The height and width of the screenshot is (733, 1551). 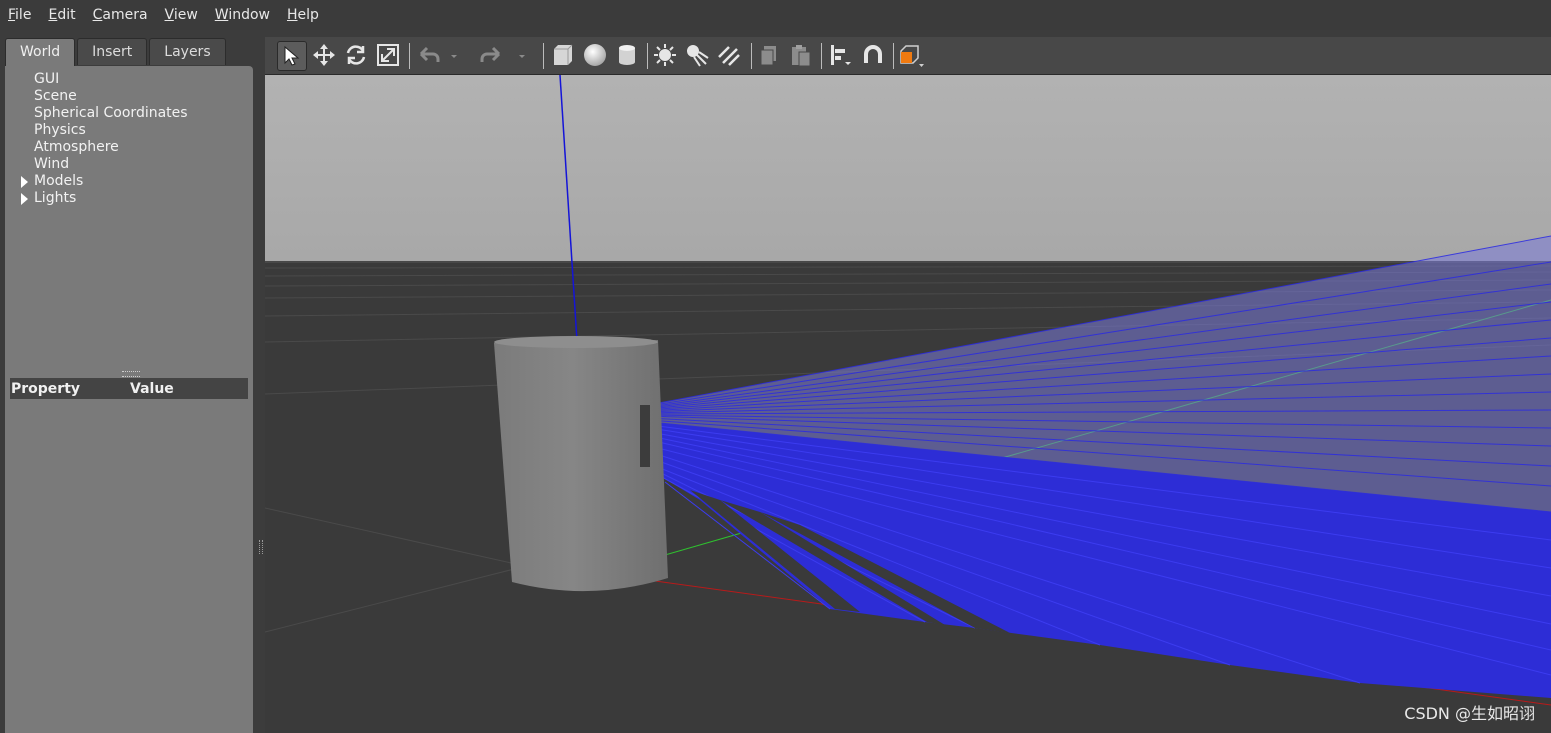 I want to click on align-icon, so click(x=841, y=55).